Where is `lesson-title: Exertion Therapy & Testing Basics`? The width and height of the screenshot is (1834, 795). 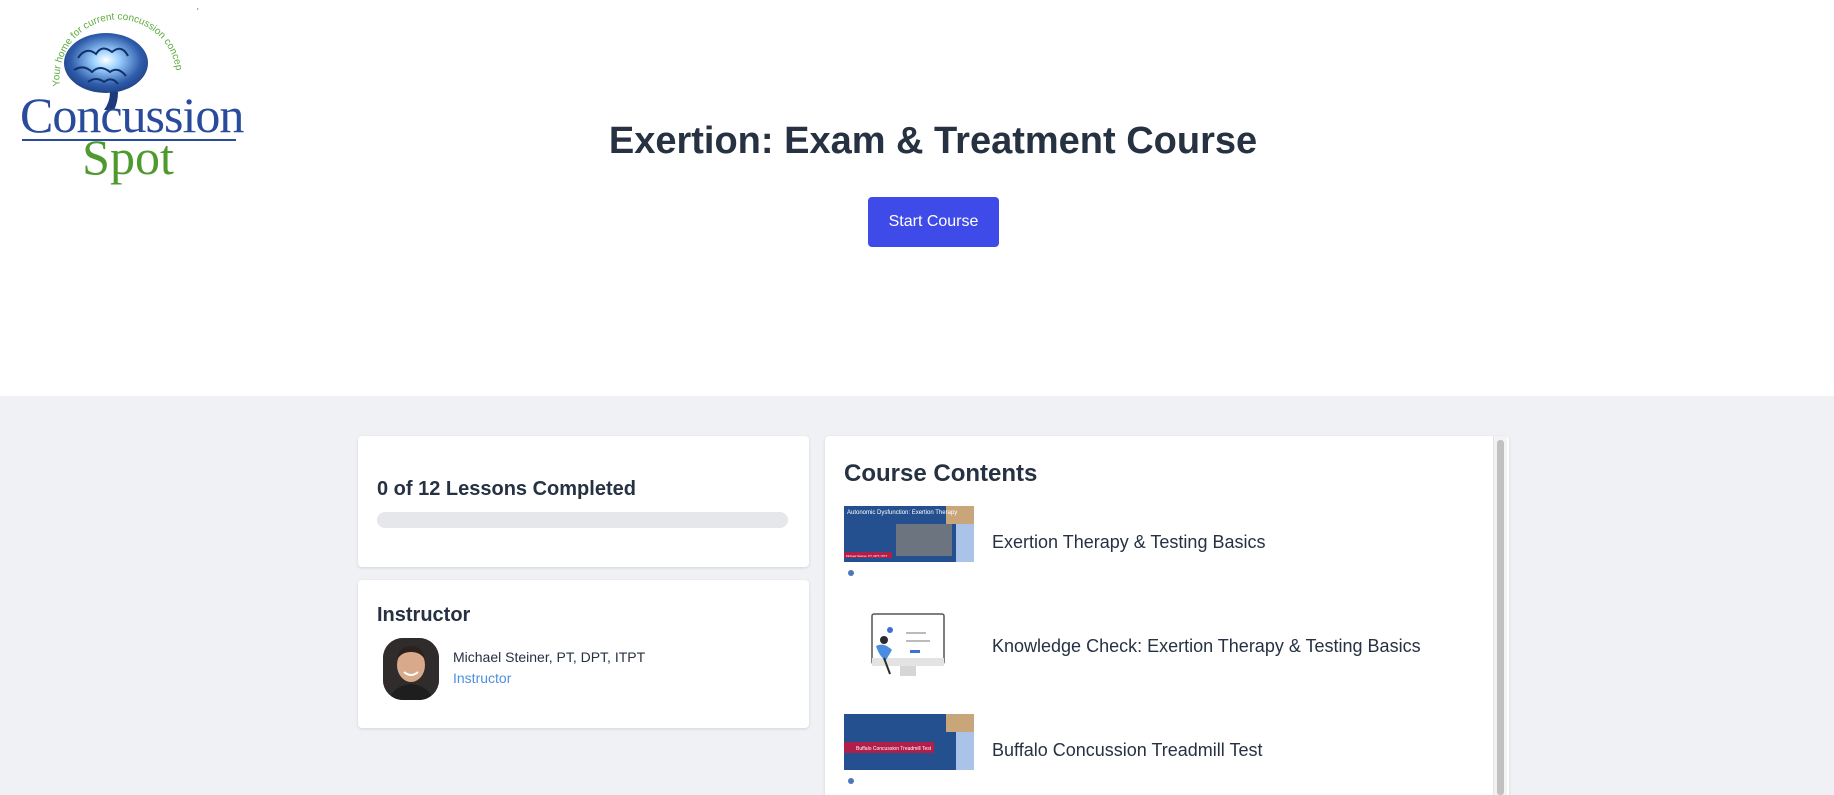
lesson-title: Exertion Therapy & Testing Basics is located at coordinates (1129, 542).